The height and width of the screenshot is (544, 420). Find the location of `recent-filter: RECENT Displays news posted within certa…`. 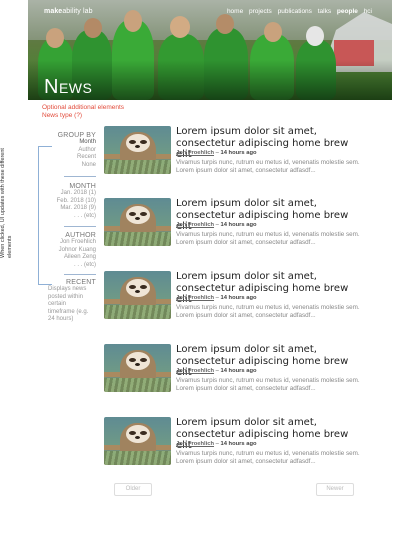

recent-filter: RECENT Displays news posted within certa… is located at coordinates (66, 301).